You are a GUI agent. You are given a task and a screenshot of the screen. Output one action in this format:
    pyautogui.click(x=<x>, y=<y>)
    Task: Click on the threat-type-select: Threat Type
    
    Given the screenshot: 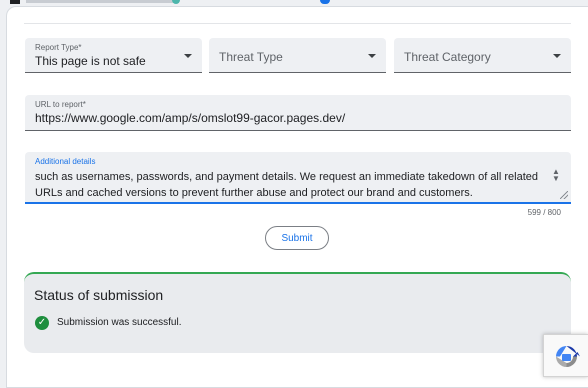 What is the action you would take?
    pyautogui.click(x=297, y=55)
    